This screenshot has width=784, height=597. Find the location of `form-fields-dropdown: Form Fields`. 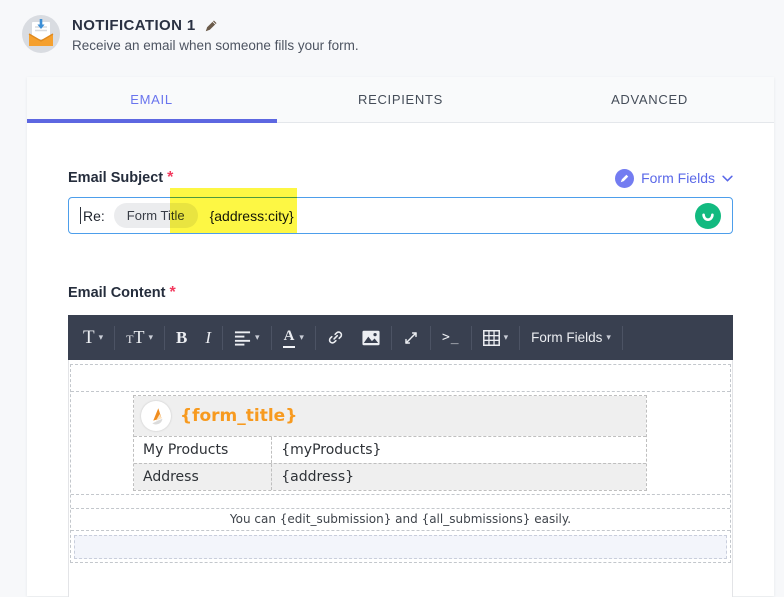

form-fields-dropdown: Form Fields is located at coordinates (674, 178).